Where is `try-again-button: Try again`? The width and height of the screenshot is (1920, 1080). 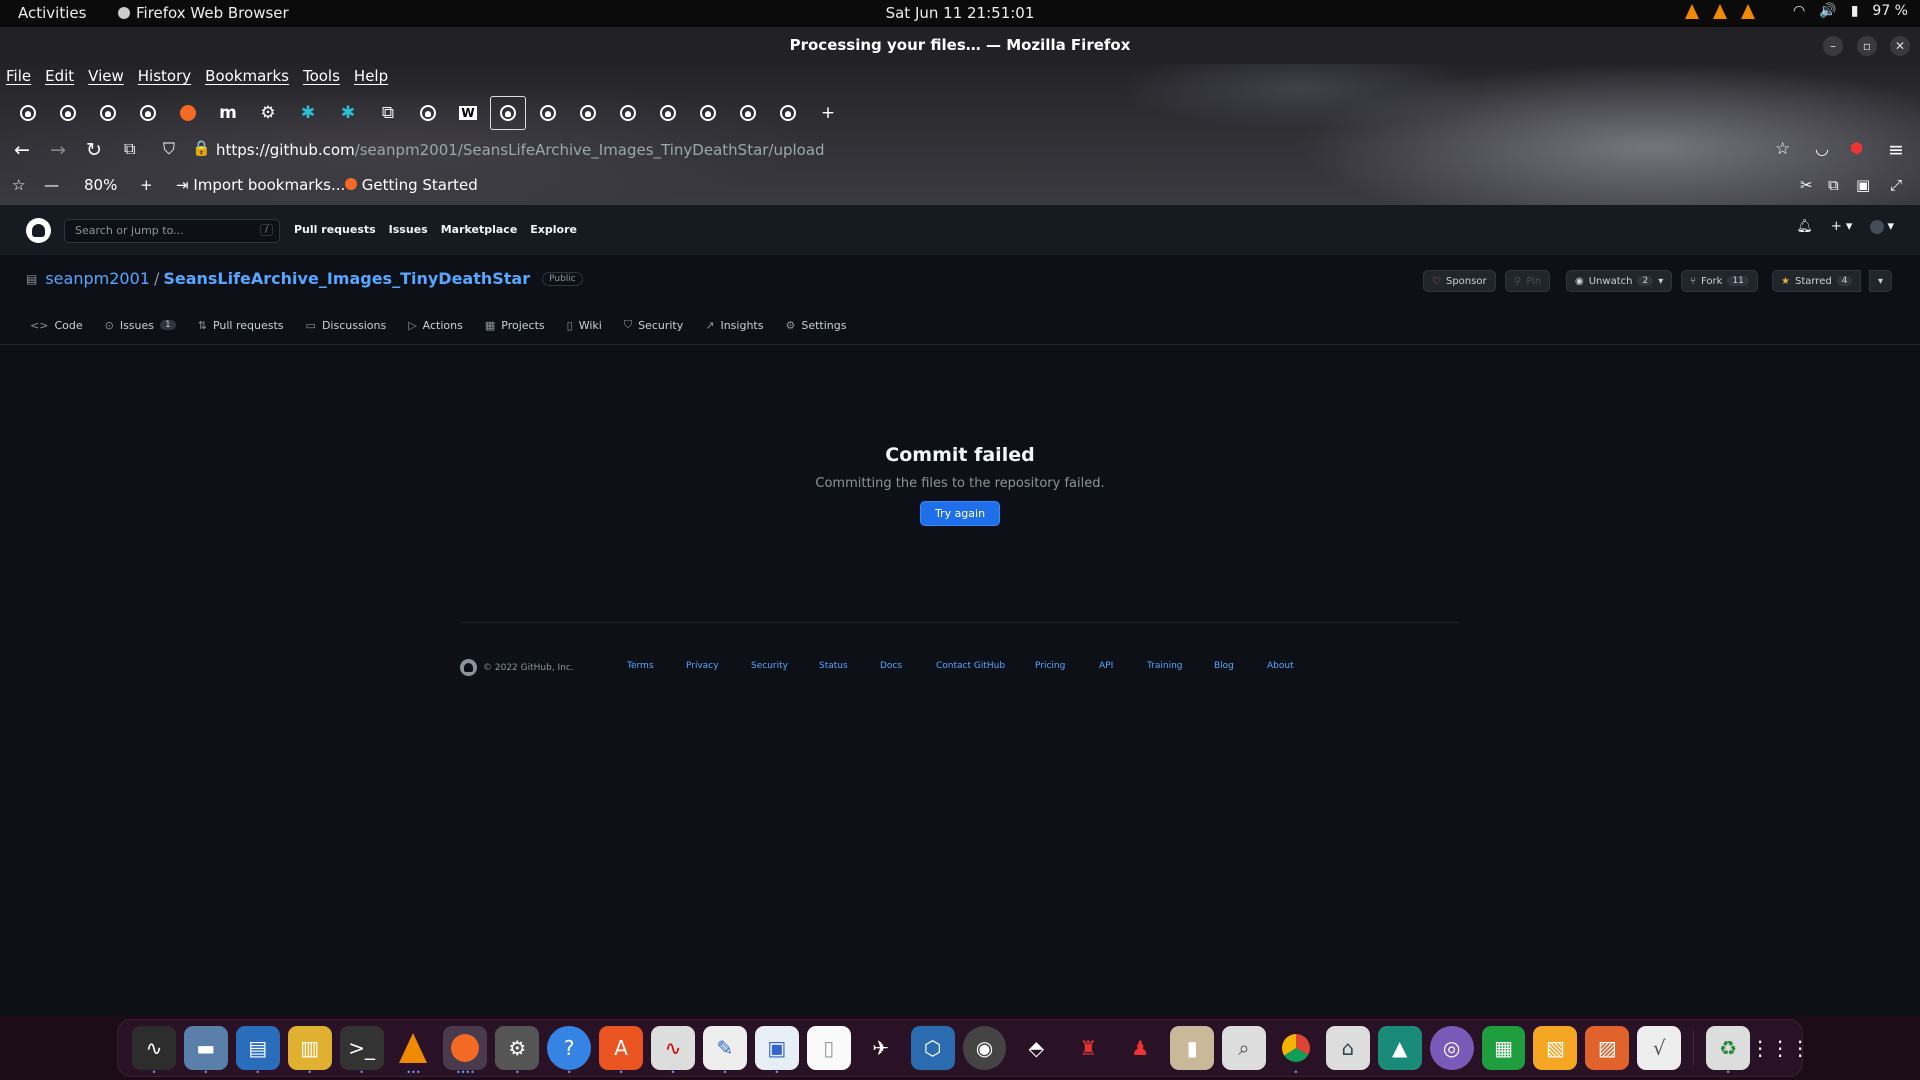
try-again-button: Try again is located at coordinates (960, 513).